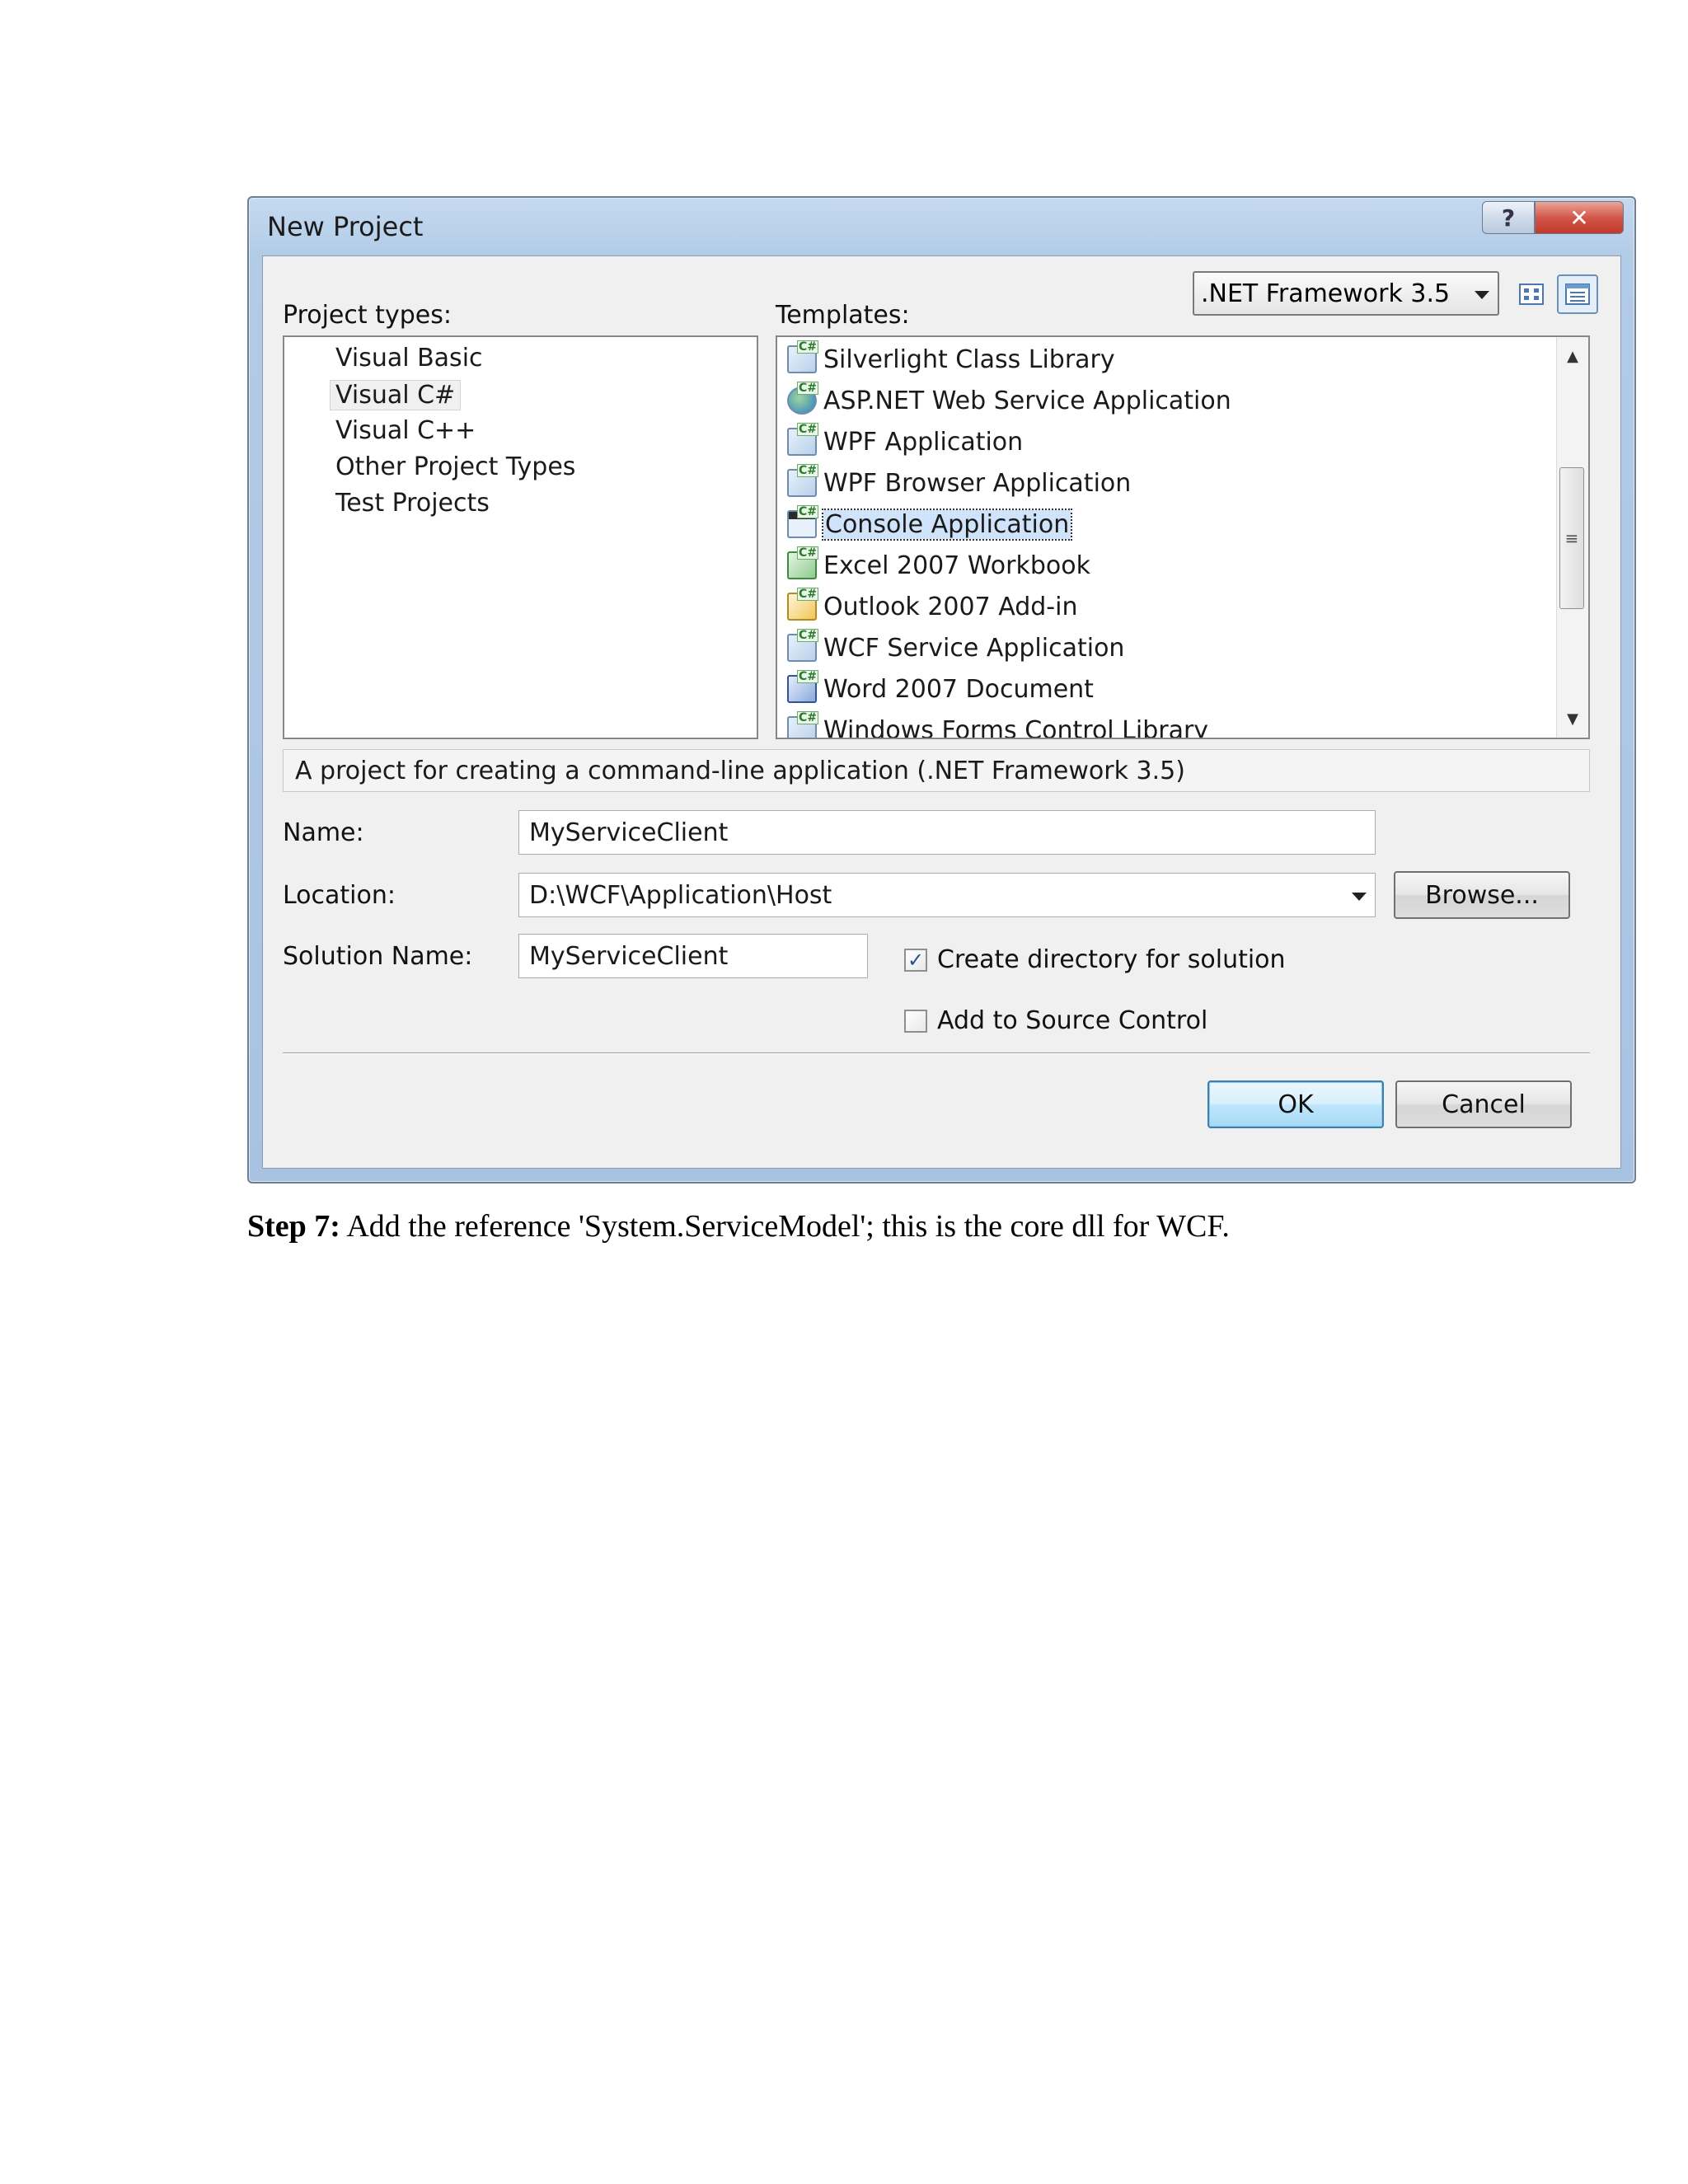 The image size is (1688, 2184). Describe the element at coordinates (843, 315) in the screenshot. I see `templates-label: Templates:` at that location.